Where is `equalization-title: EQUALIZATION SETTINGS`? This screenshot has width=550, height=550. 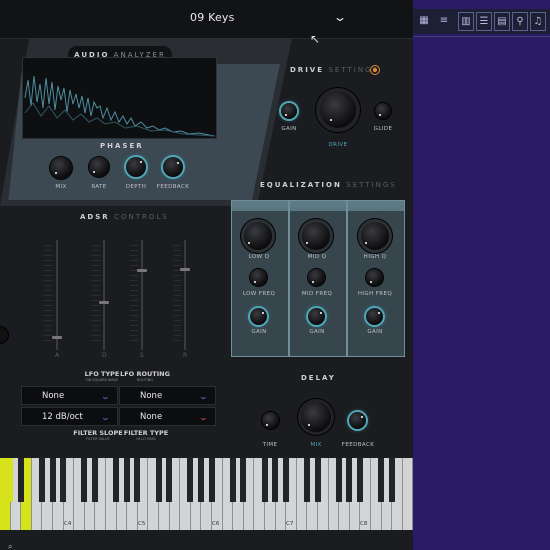 equalization-title: EQUALIZATION SETTINGS is located at coordinates (328, 185).